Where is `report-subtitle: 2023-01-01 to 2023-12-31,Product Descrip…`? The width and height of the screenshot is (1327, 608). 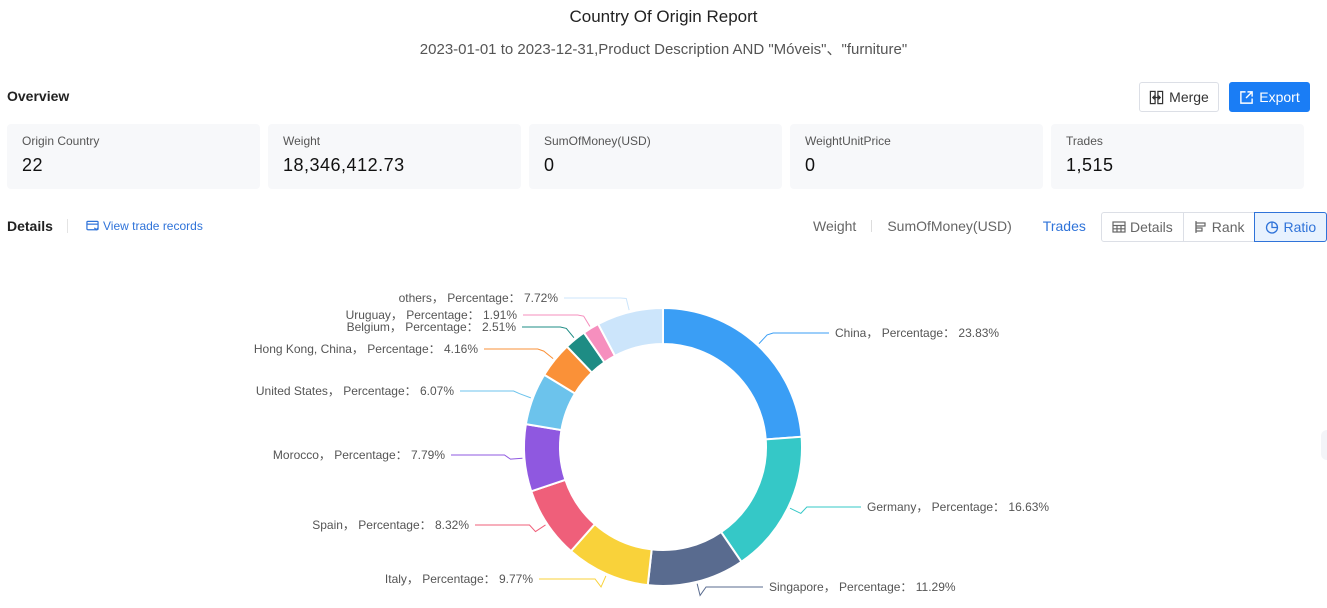
report-subtitle: 2023-01-01 to 2023-12-31,Product Descrip… is located at coordinates (663, 49).